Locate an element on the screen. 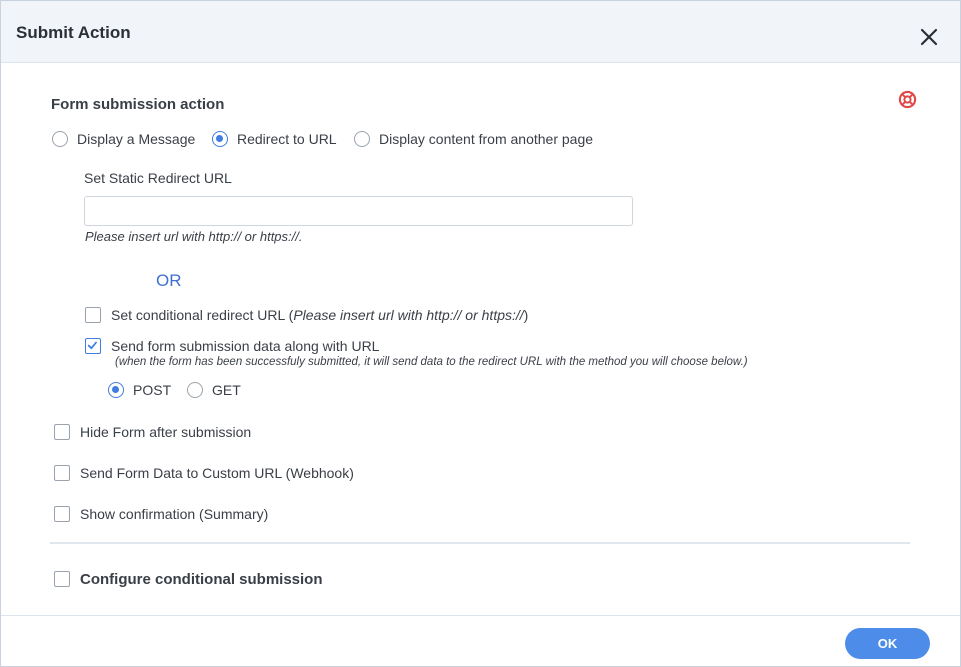 Image resolution: width=961 pixels, height=667 pixels. static-redirect-label: Set Static Redirect URL is located at coordinates (158, 178).